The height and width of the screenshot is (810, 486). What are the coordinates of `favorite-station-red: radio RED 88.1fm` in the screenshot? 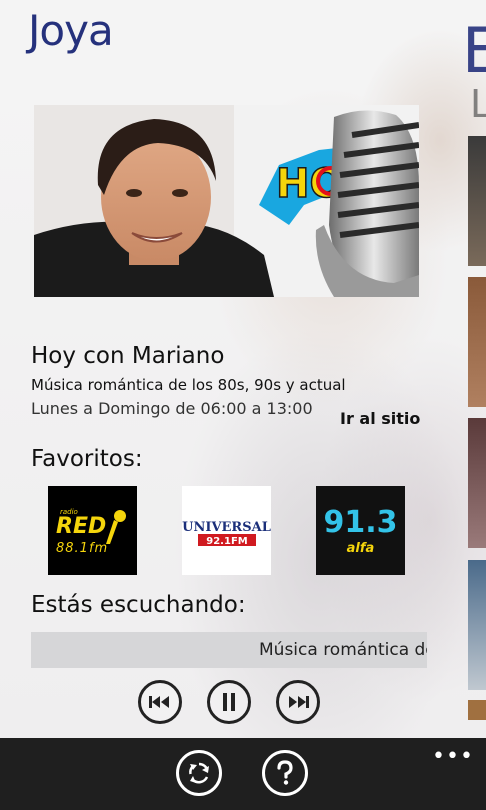 It's located at (92, 530).